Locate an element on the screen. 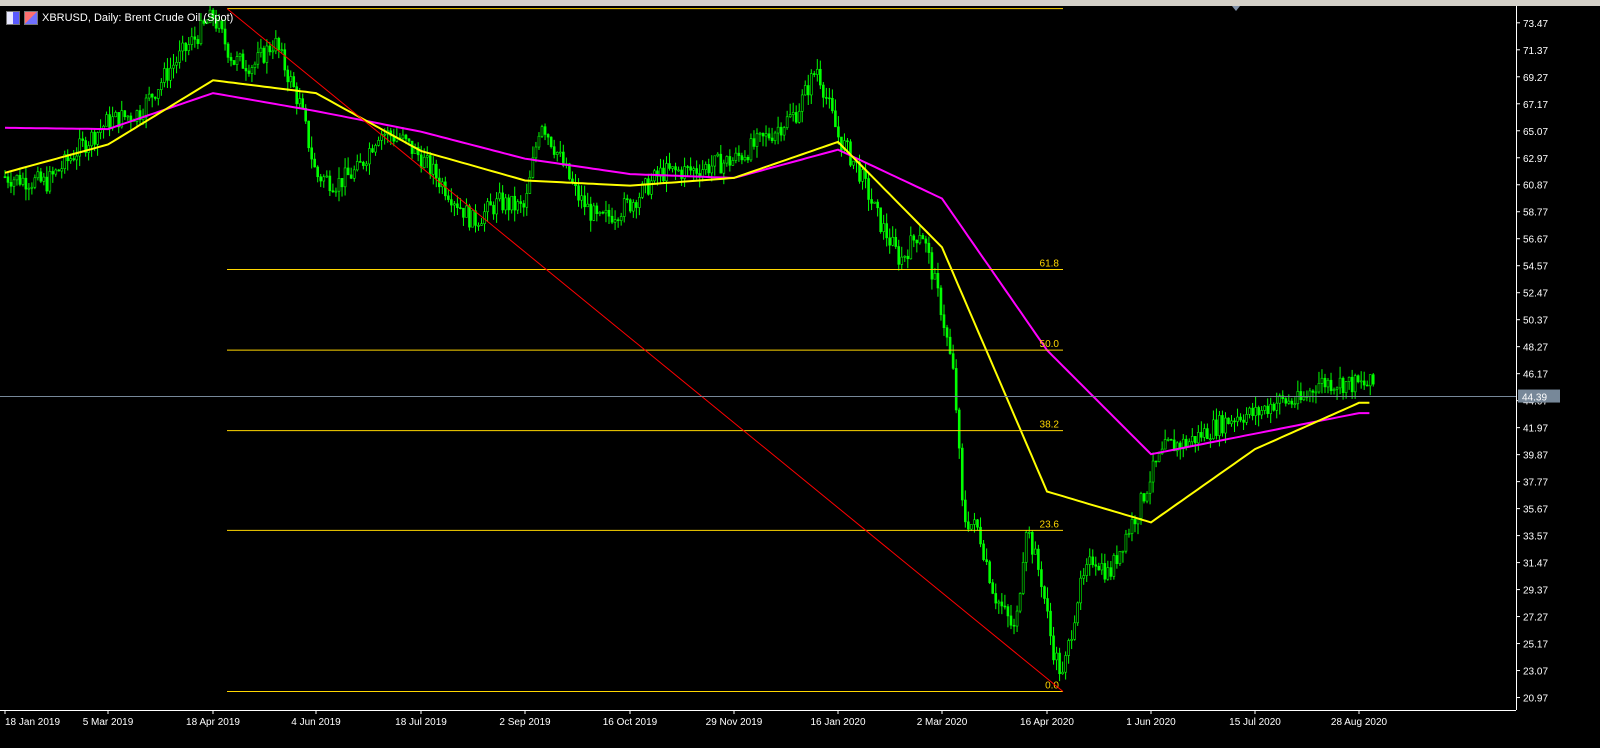 The image size is (1600, 748). time-axis-label: 18 Jul 2019 is located at coordinates (421, 722).